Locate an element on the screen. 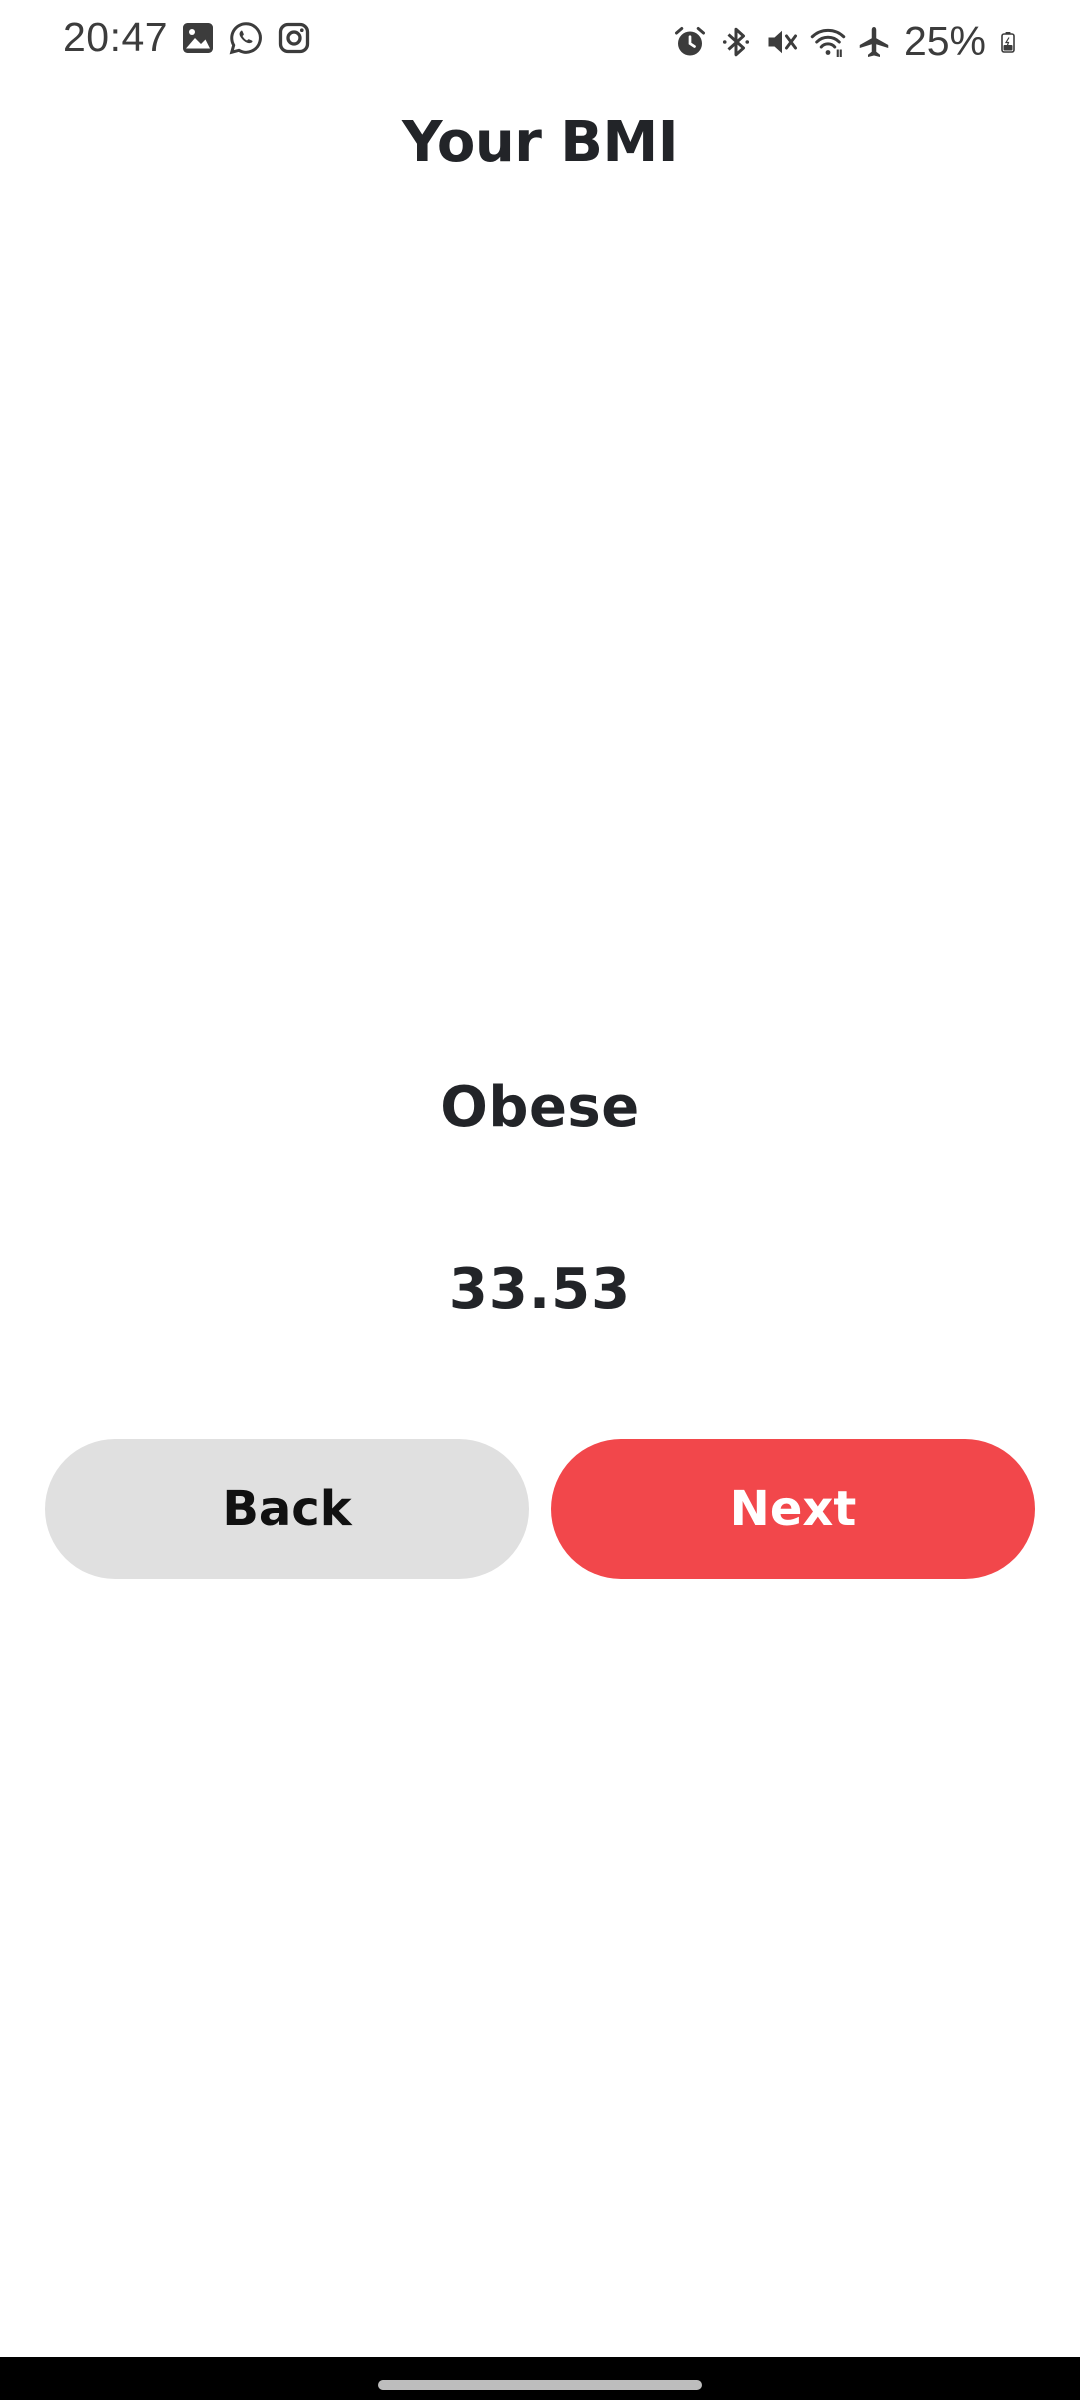 This screenshot has width=1080, height=2400. alarm-icon is located at coordinates (689, 40).